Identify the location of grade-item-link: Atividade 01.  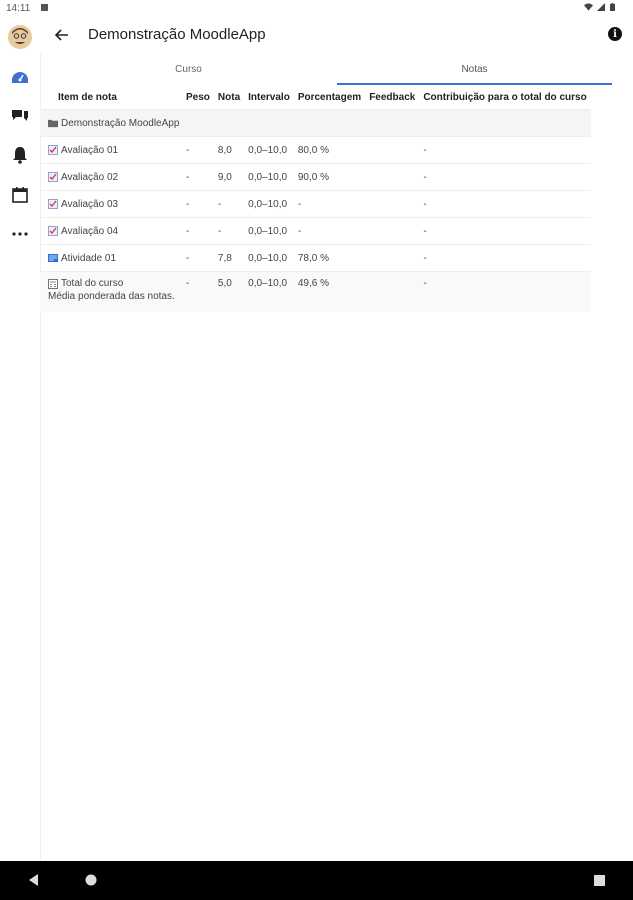
(88, 258).